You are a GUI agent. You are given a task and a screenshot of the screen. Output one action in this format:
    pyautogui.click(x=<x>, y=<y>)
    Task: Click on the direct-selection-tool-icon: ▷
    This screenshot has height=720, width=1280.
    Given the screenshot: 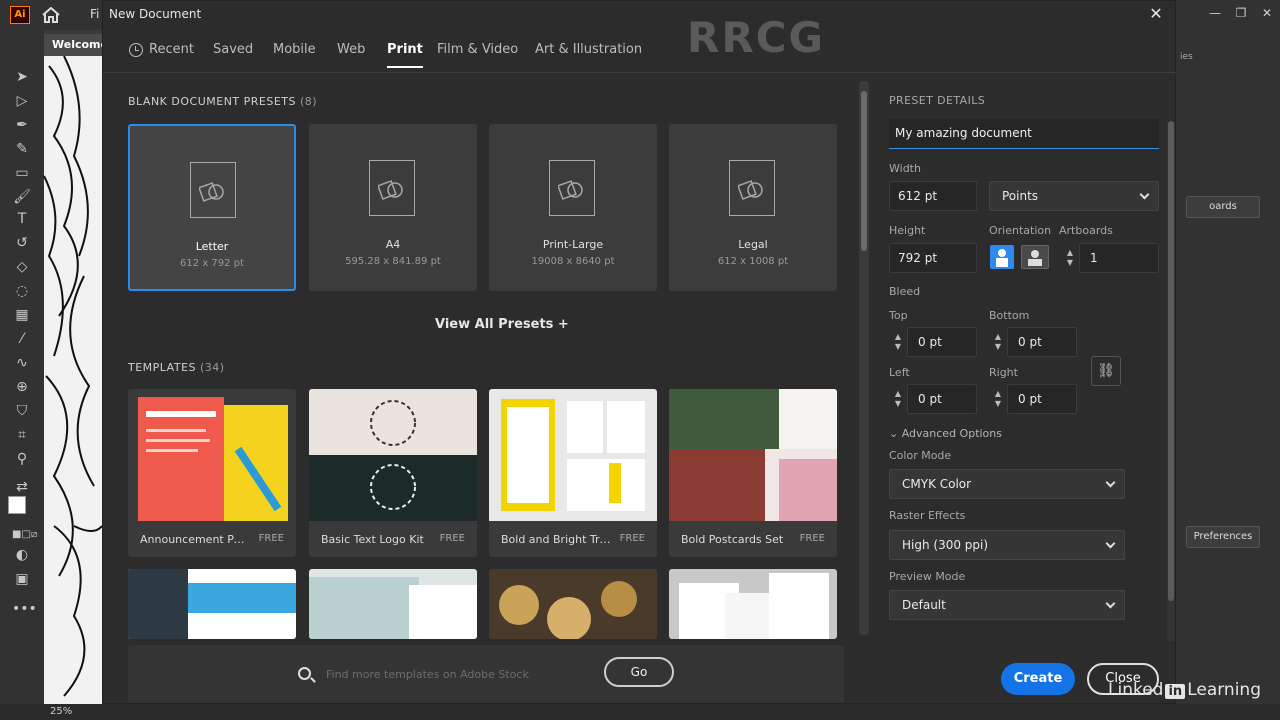 What is the action you would take?
    pyautogui.click(x=22, y=101)
    